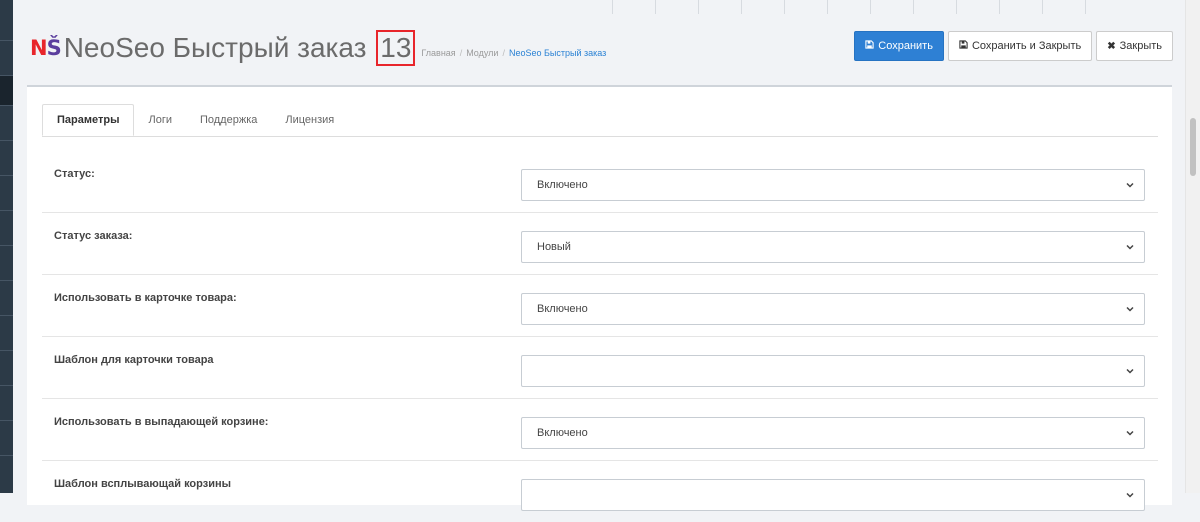 The width and height of the screenshot is (1200, 522). I want to click on tab-license: Лицензия, so click(309, 120).